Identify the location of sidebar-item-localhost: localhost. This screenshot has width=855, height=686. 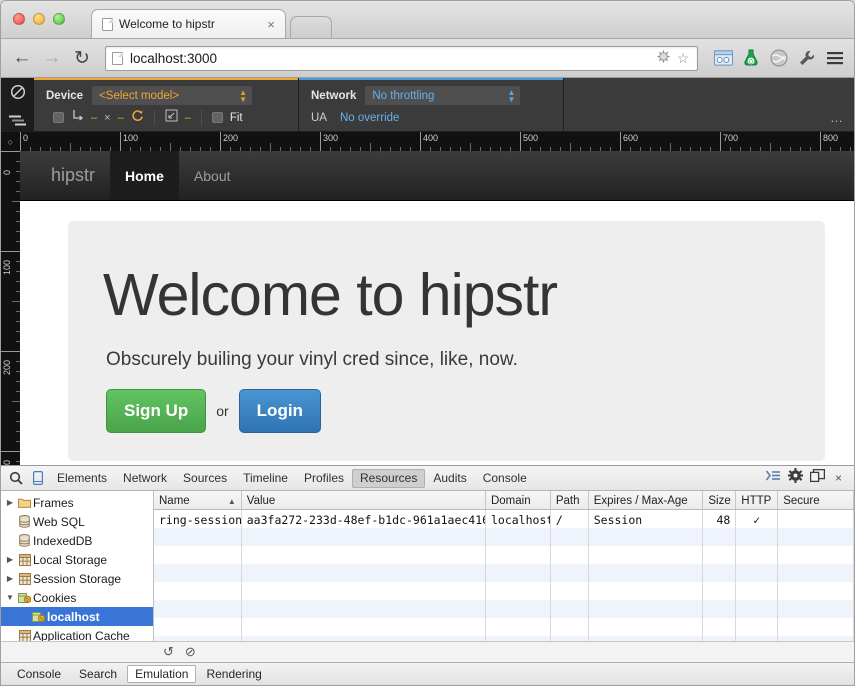
(77, 616).